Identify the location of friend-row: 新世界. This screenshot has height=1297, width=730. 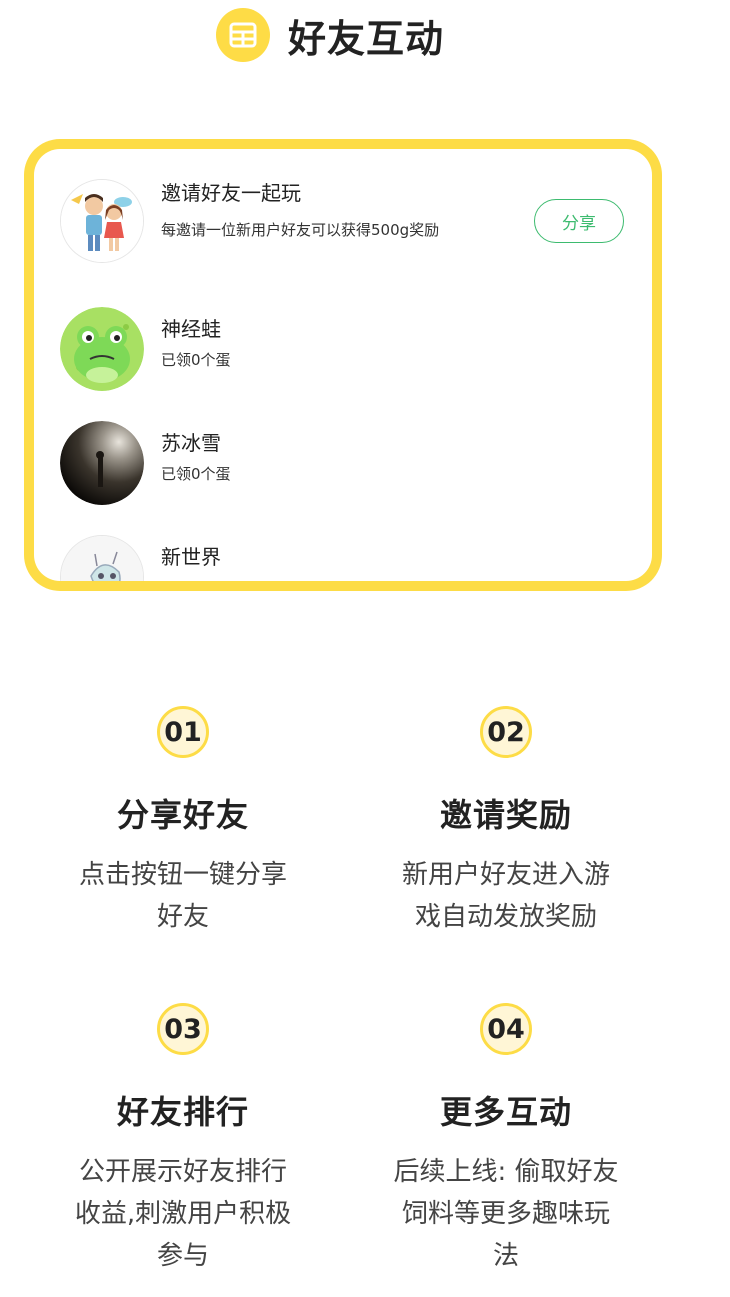
(343, 558).